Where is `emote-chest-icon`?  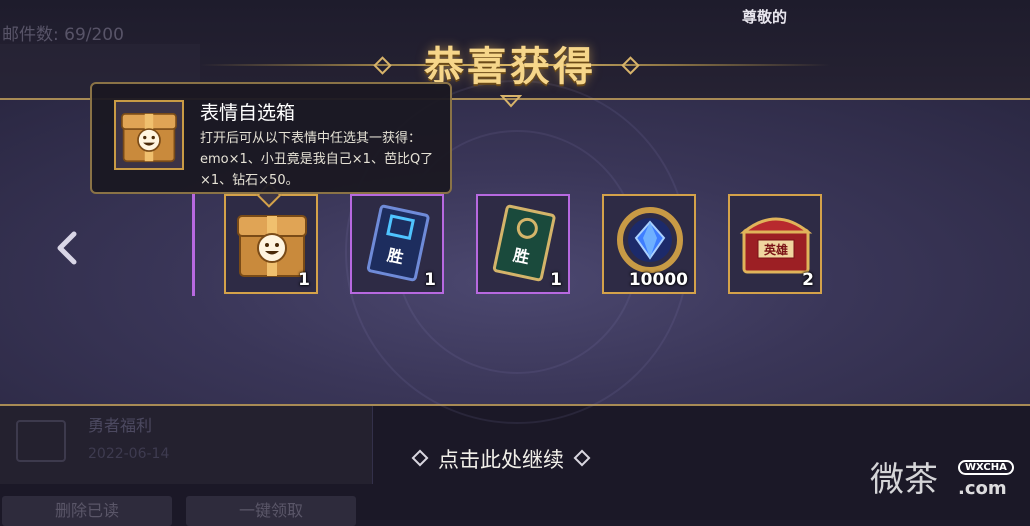 emote-chest-icon is located at coordinates (149, 137).